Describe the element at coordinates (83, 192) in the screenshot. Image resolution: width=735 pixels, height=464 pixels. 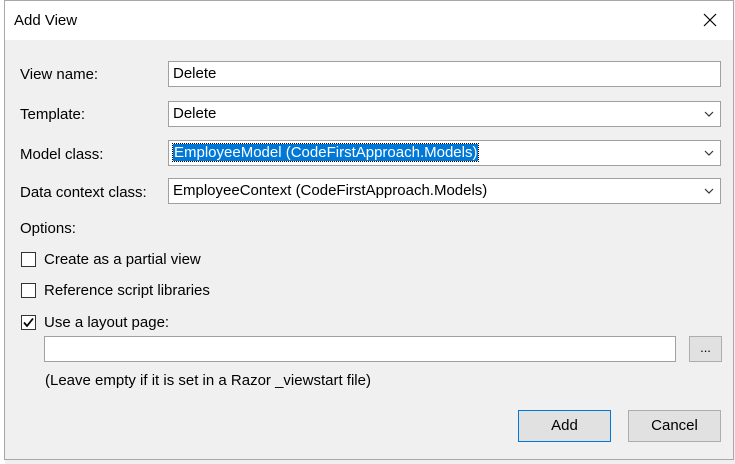
I see `data-context-label: Data context class:` at that location.